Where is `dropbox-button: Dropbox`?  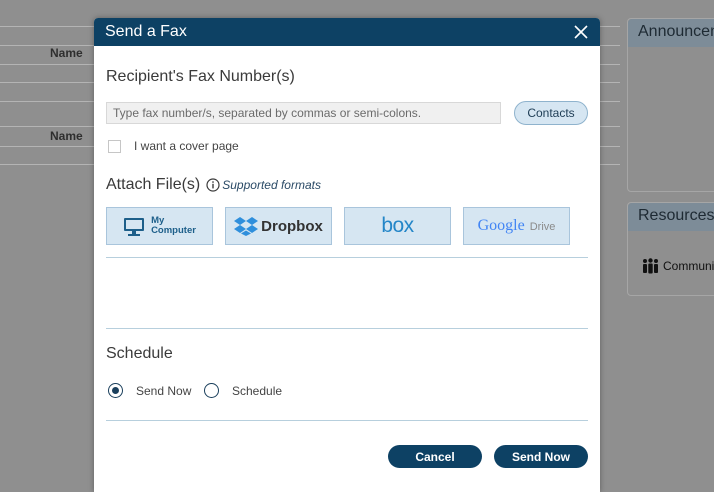
dropbox-button: Dropbox is located at coordinates (278, 226).